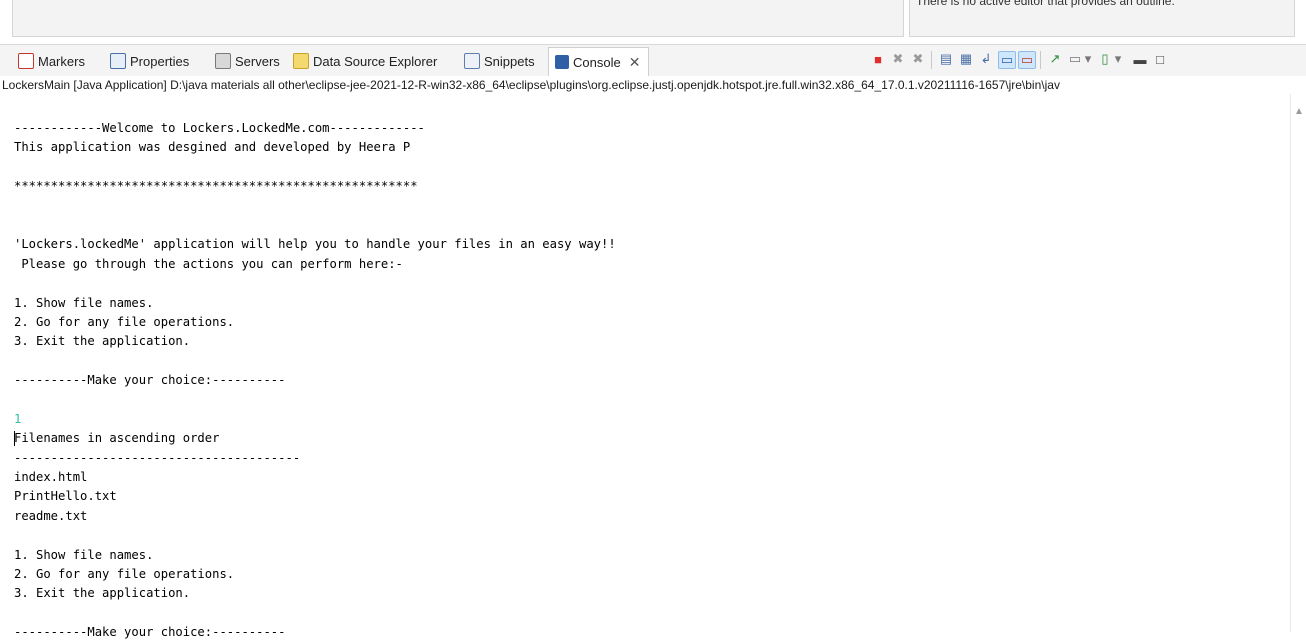 The width and height of the screenshot is (1306, 643). Describe the element at coordinates (509, 61) in the screenshot. I see `tab-label: Snippets` at that location.